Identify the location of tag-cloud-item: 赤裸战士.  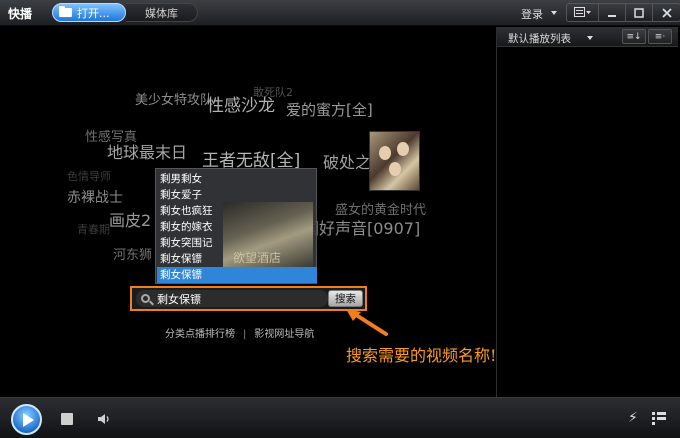
(95, 198).